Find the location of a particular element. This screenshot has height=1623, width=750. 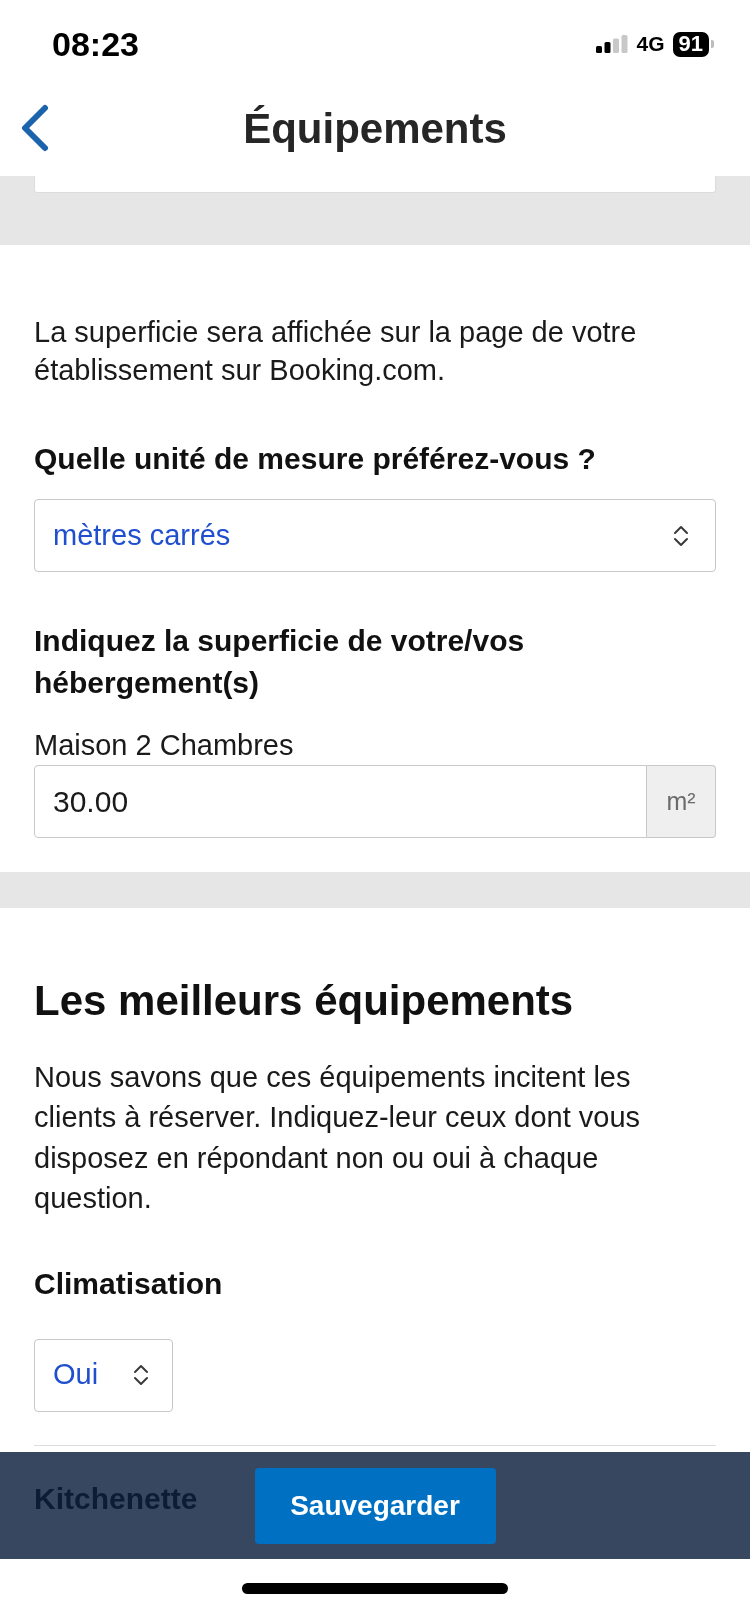

question-label: Quelle unité de mesure préférez-vous ? is located at coordinates (315, 459).